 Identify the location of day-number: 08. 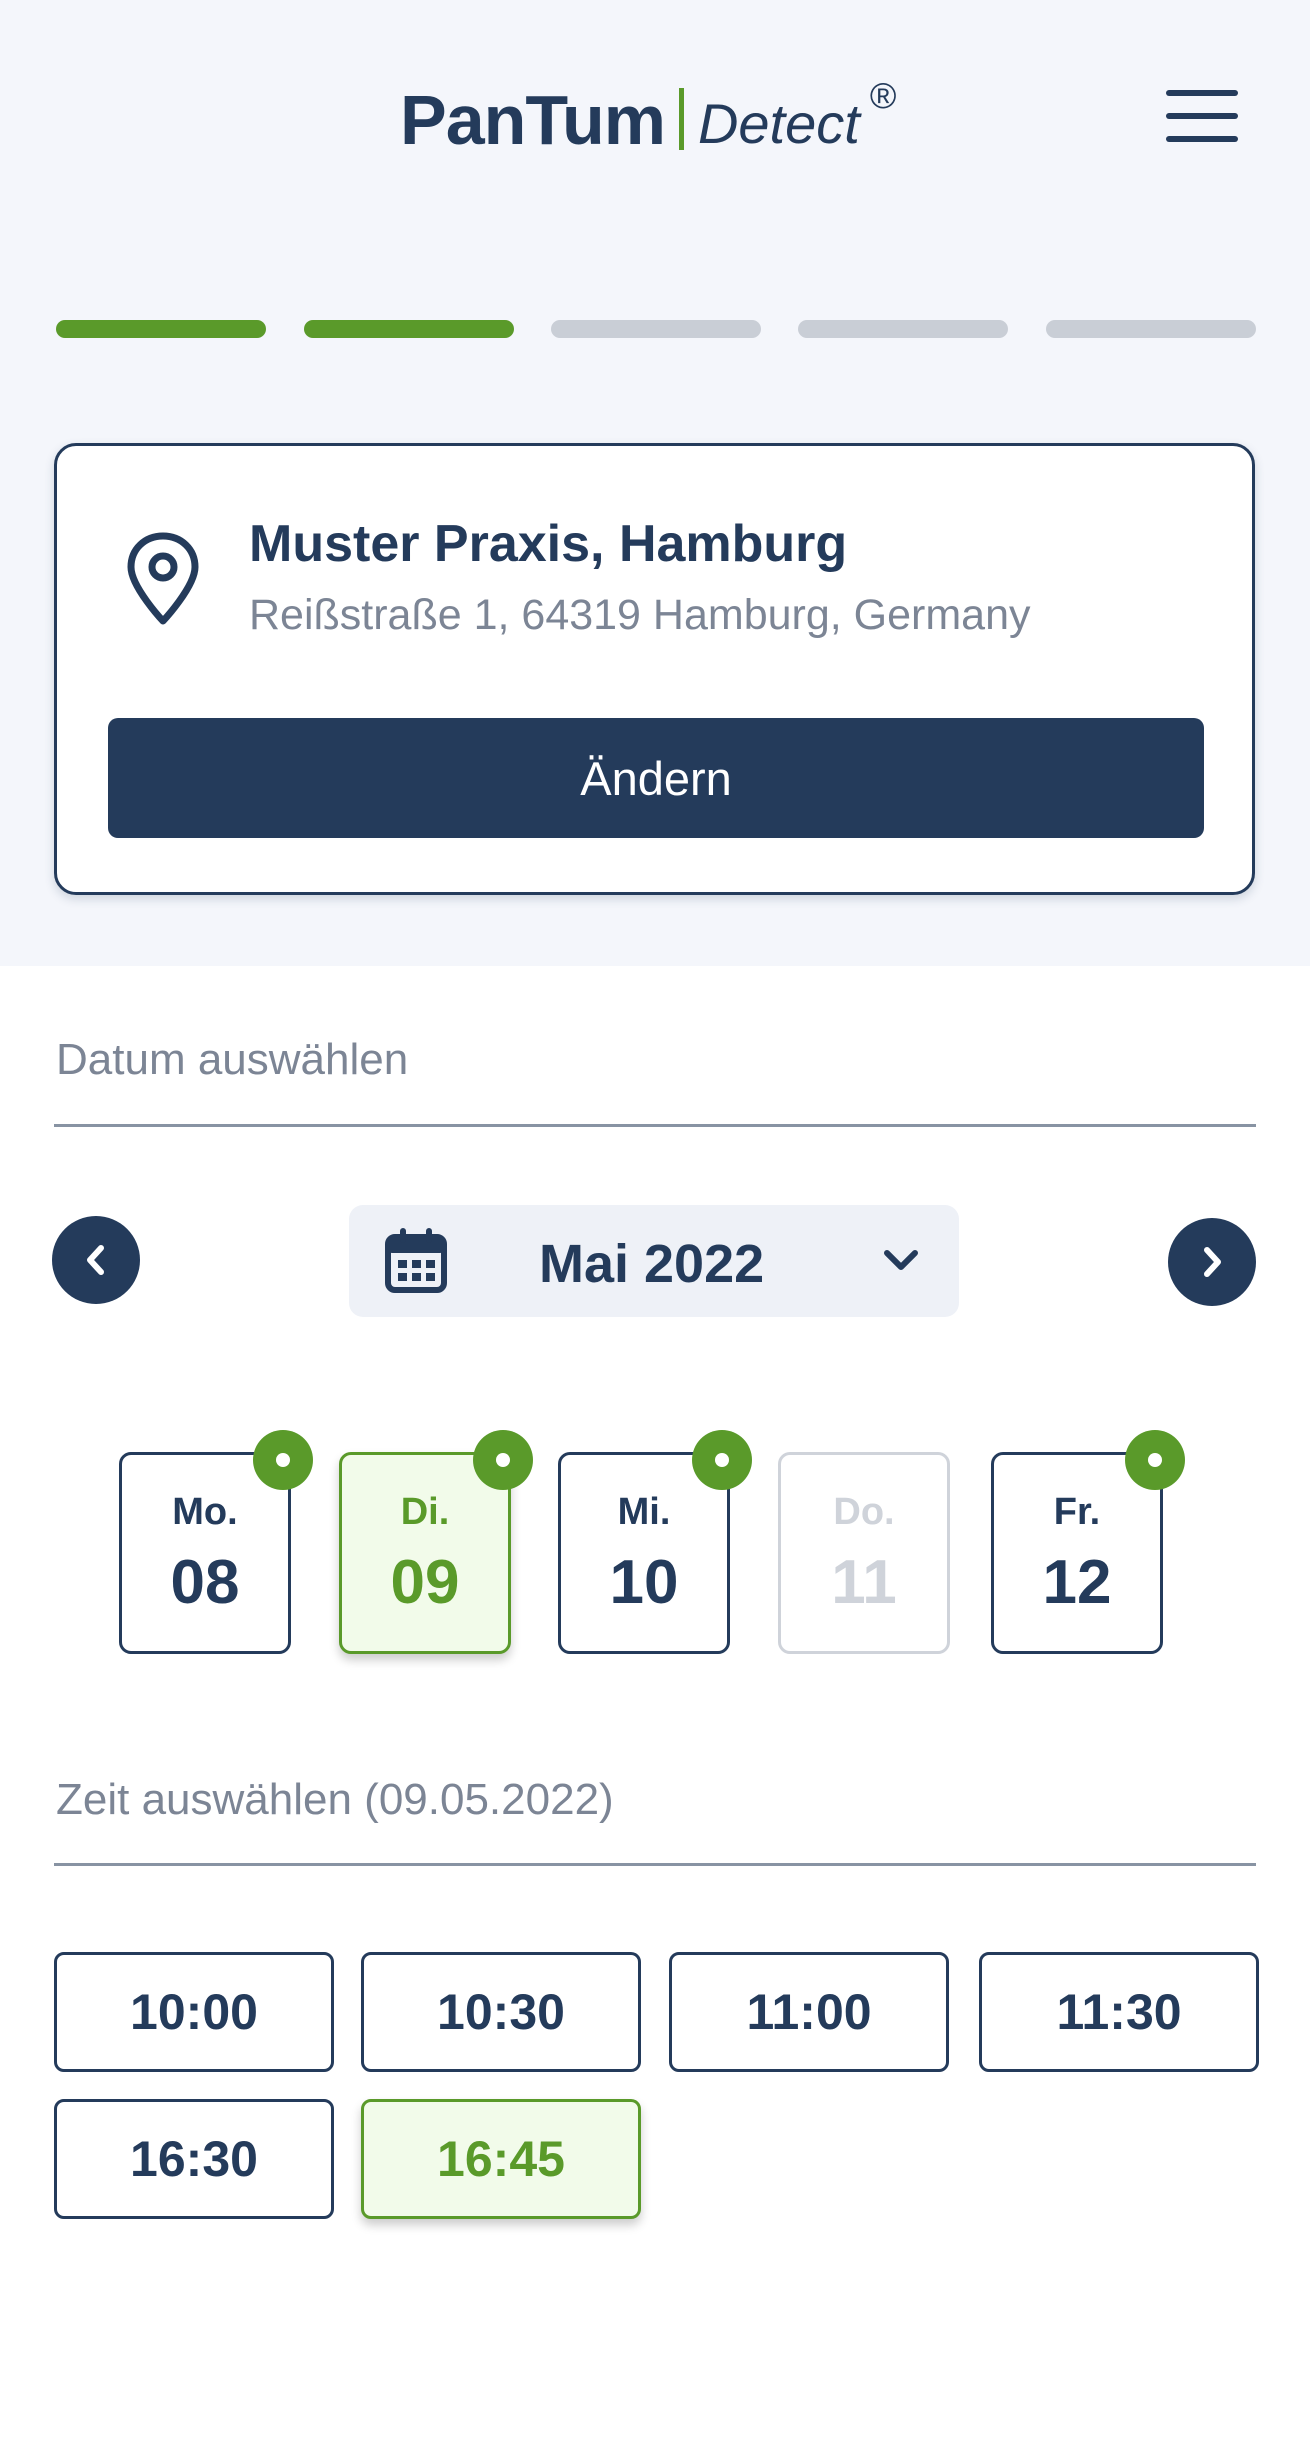
(205, 1582).